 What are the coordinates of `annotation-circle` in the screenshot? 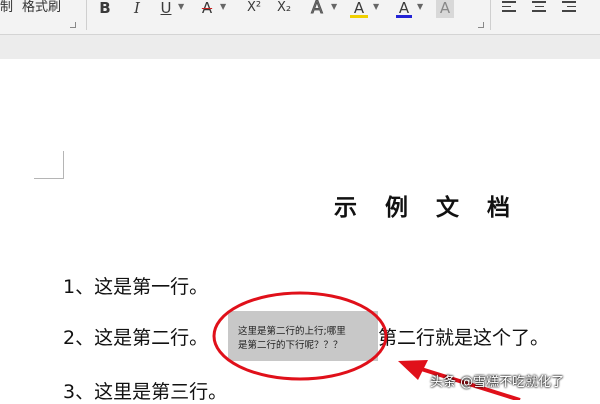 It's located at (300, 336).